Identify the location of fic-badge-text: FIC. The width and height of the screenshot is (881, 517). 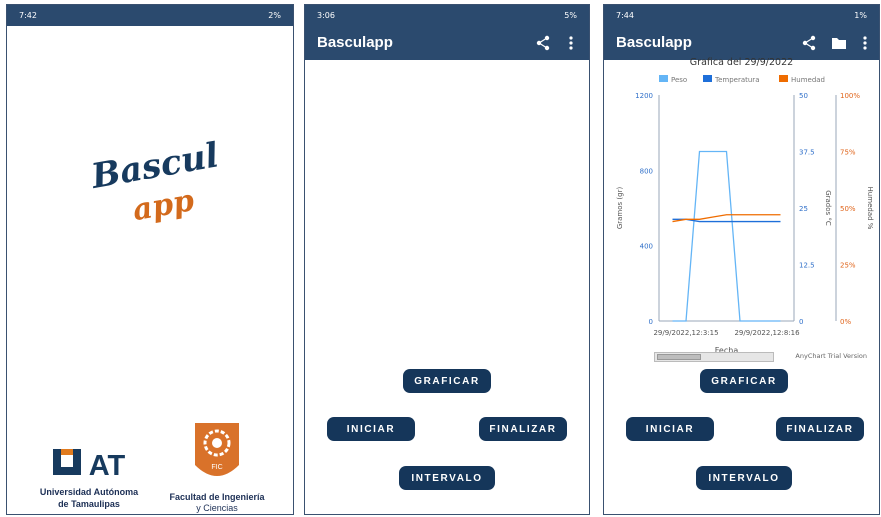
(216, 467).